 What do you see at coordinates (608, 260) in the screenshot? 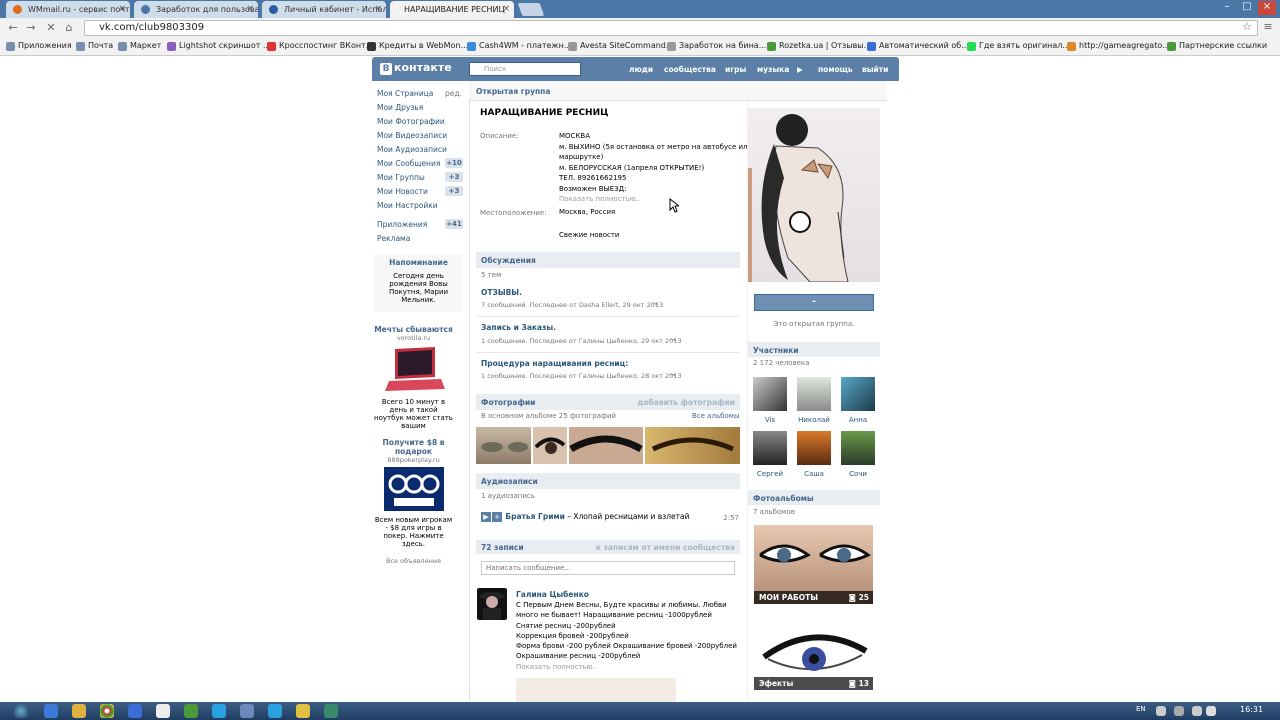
I see `discussions-header: Обсуждения` at bounding box center [608, 260].